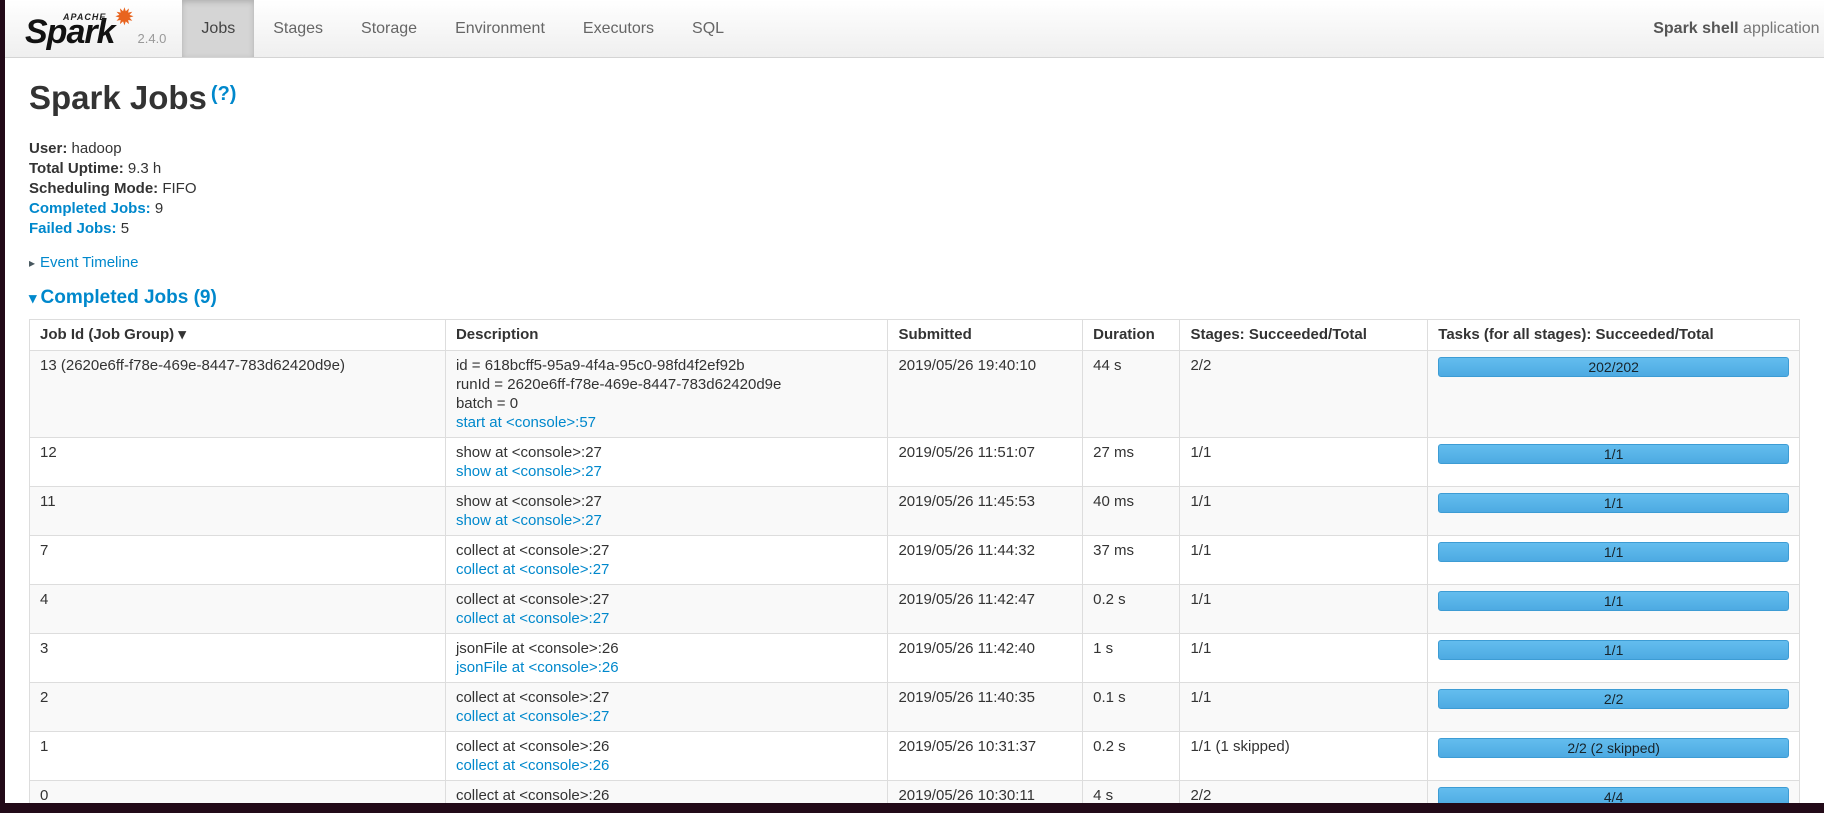 Image resolution: width=1824 pixels, height=813 pixels. I want to click on job-id-cell: 2, so click(237, 707).